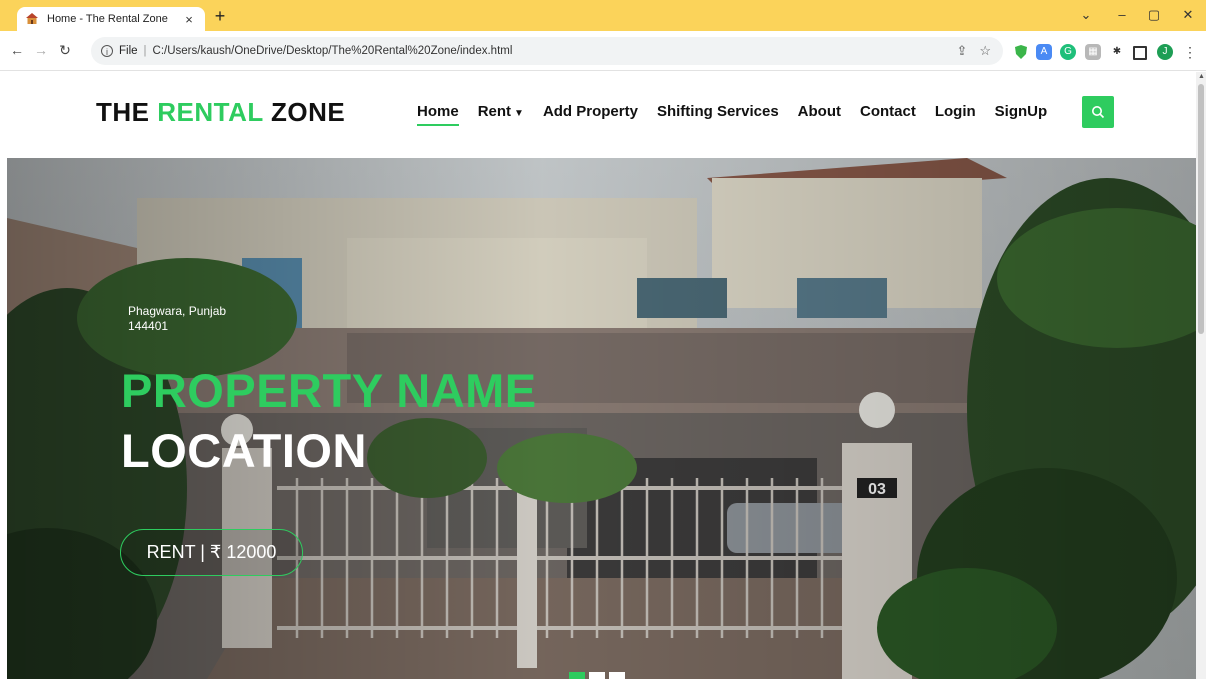 This screenshot has height=679, width=1206. What do you see at coordinates (308, 112) in the screenshot?
I see `logo-text-2: ZONE` at bounding box center [308, 112].